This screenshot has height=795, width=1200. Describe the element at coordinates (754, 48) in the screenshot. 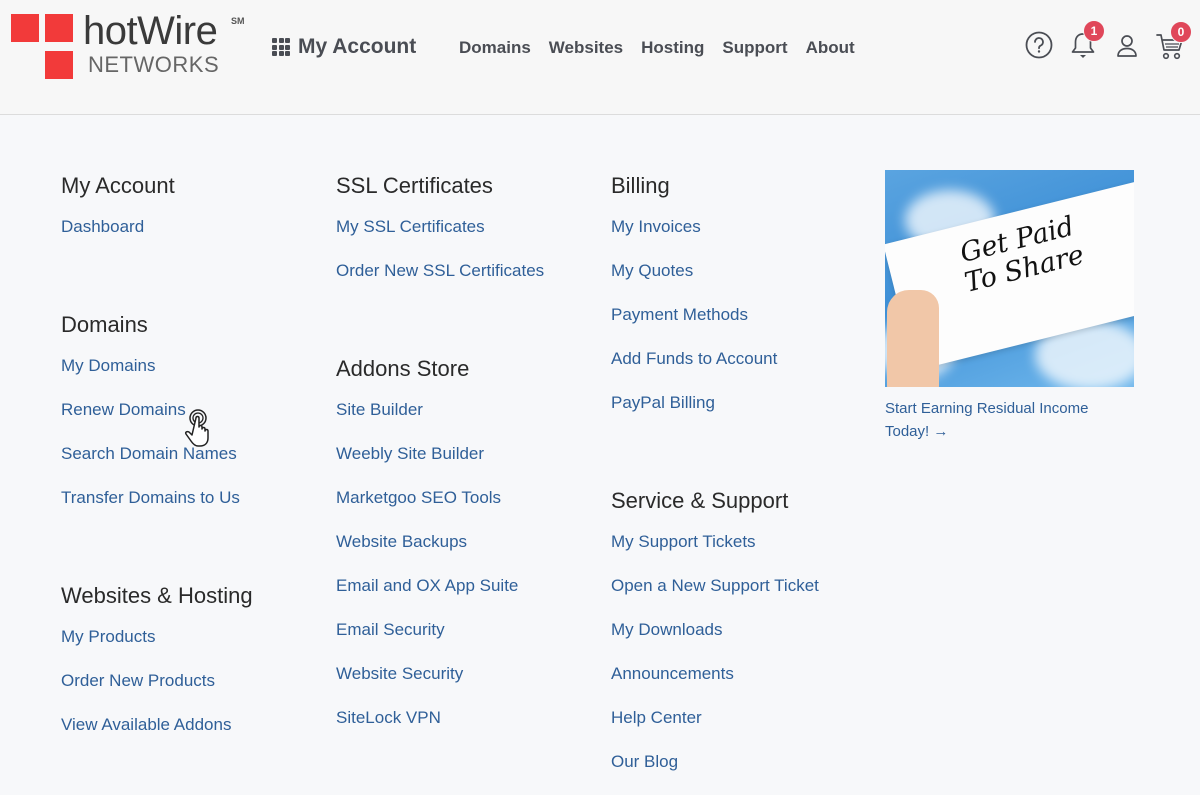

I see `nav-support: Support` at that location.